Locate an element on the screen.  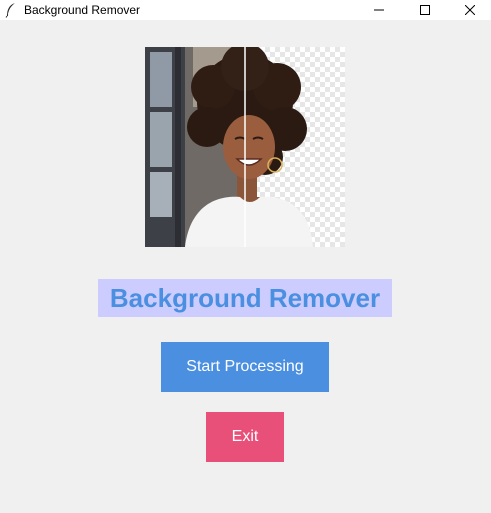
window-title: Background Remover is located at coordinates (82, 10).